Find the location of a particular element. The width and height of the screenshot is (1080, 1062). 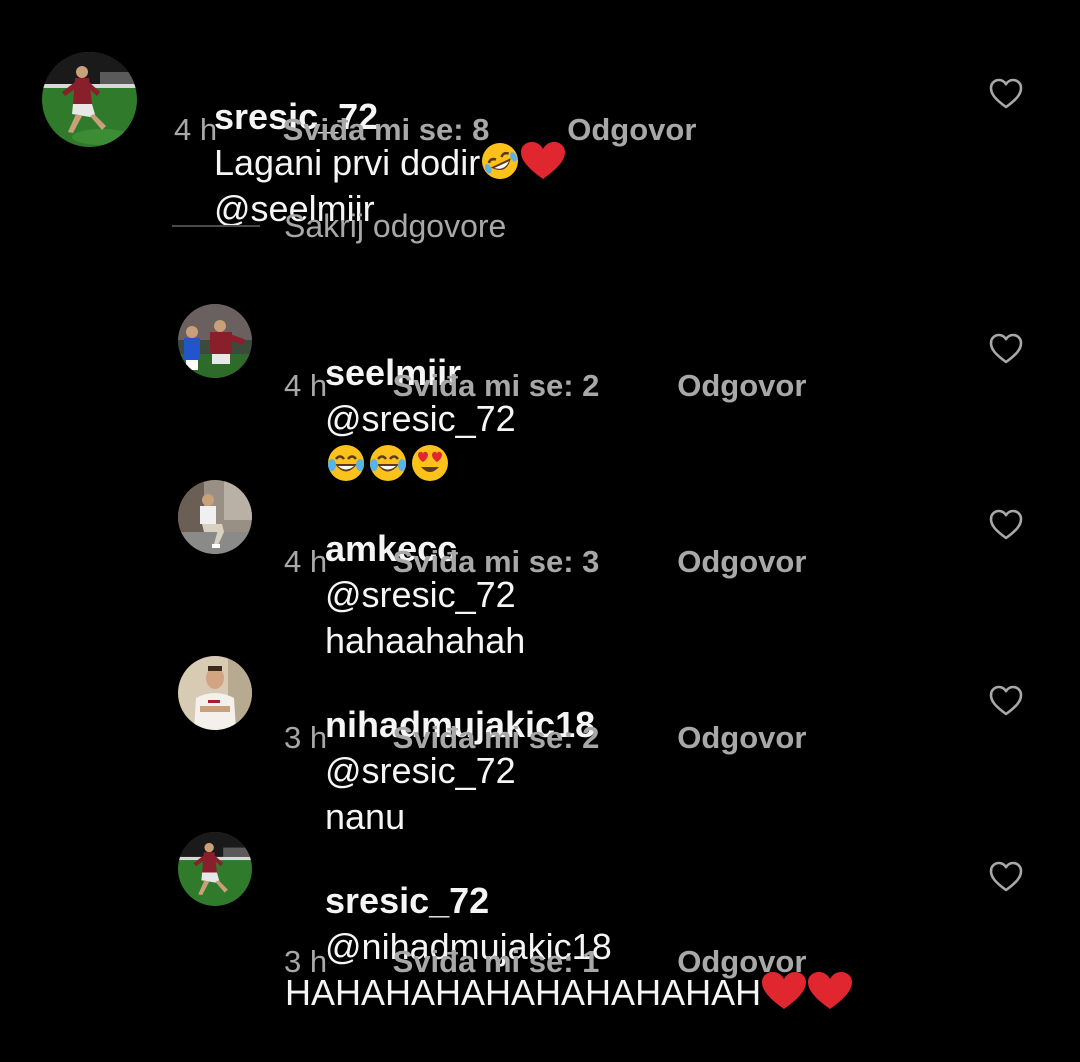

comment-message: Lagani prvi dodir is located at coordinates (347, 162).